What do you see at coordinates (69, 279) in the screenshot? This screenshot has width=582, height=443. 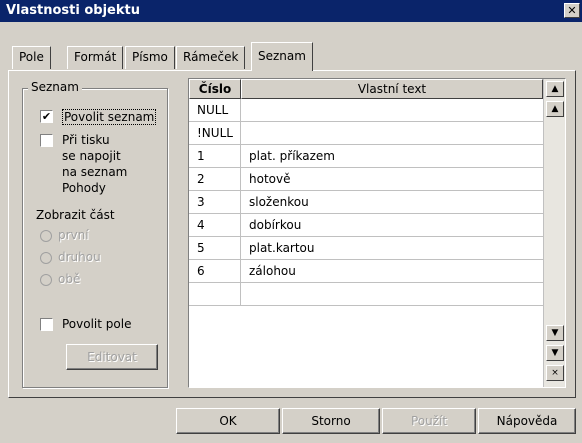 I see `radio-both-label: obě` at bounding box center [69, 279].